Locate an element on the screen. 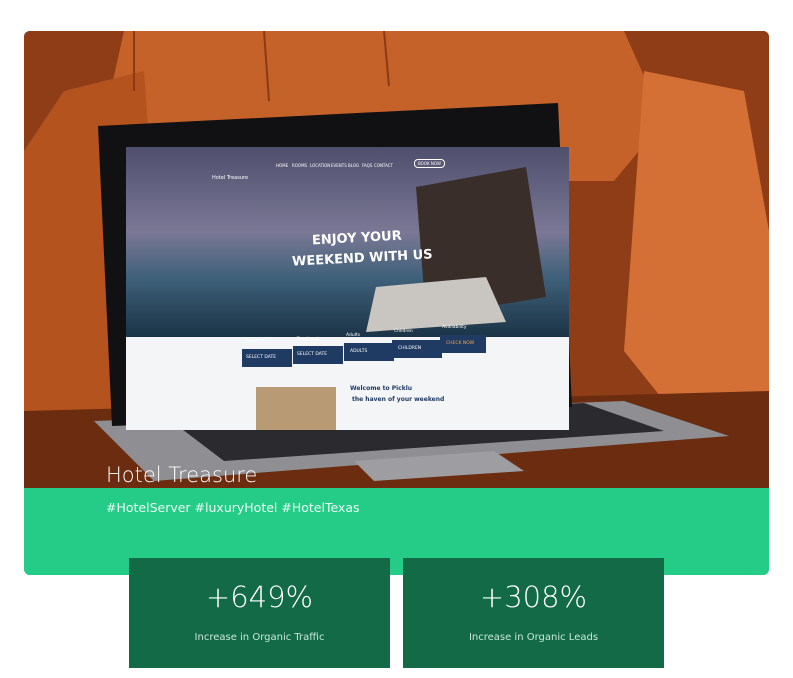 Image resolution: width=793 pixels, height=678 pixels. booking-label-checkin: Check in is located at coordinates (256, 341).